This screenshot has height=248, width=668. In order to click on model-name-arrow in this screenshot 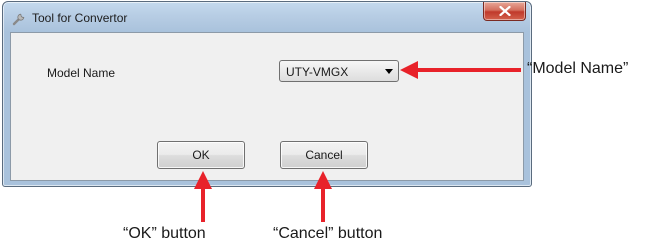, I will do `click(460, 70)`.